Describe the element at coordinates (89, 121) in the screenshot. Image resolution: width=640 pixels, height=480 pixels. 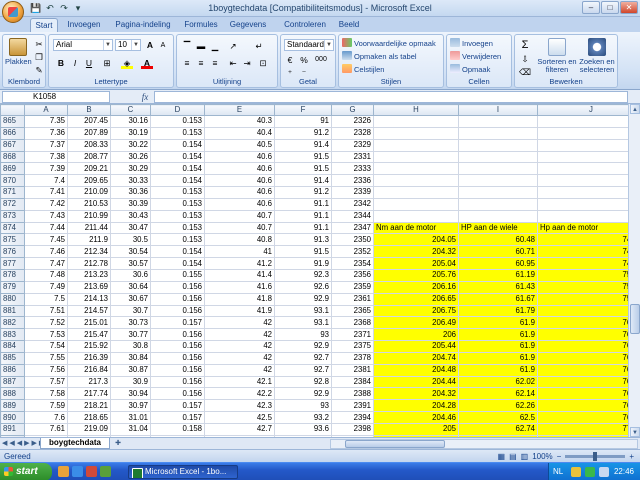
I see `cell: 207.45` at that location.